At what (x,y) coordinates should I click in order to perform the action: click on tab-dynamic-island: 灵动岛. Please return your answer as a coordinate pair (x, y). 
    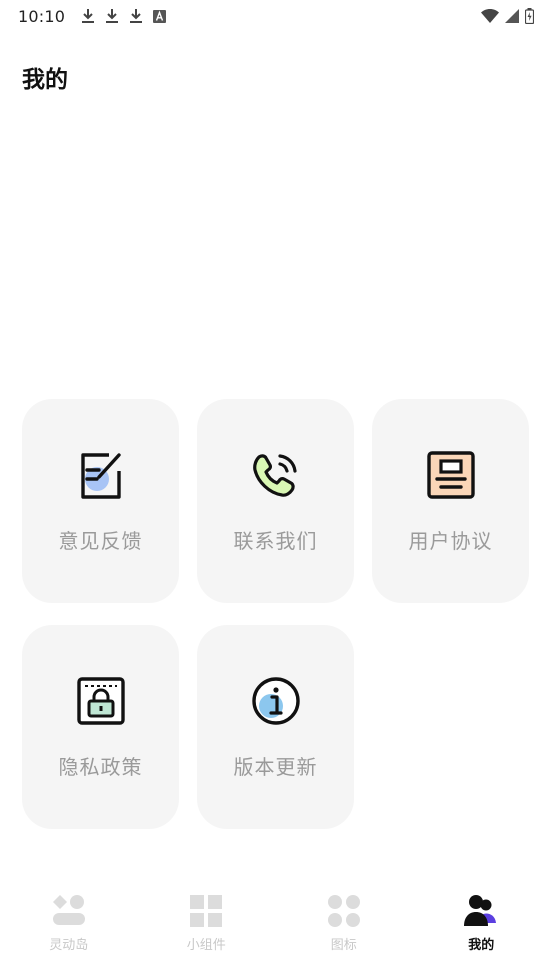
    Looking at the image, I should click on (69, 929).